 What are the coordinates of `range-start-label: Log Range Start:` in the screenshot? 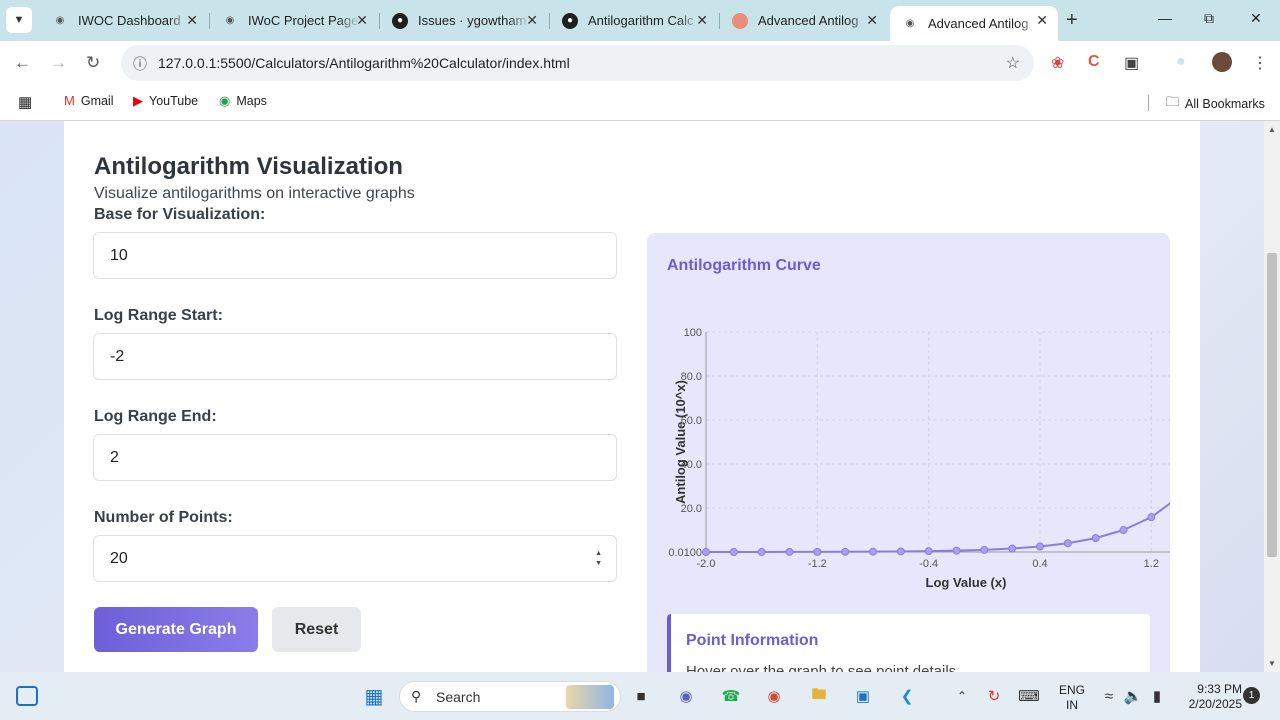 It's located at (158, 315).